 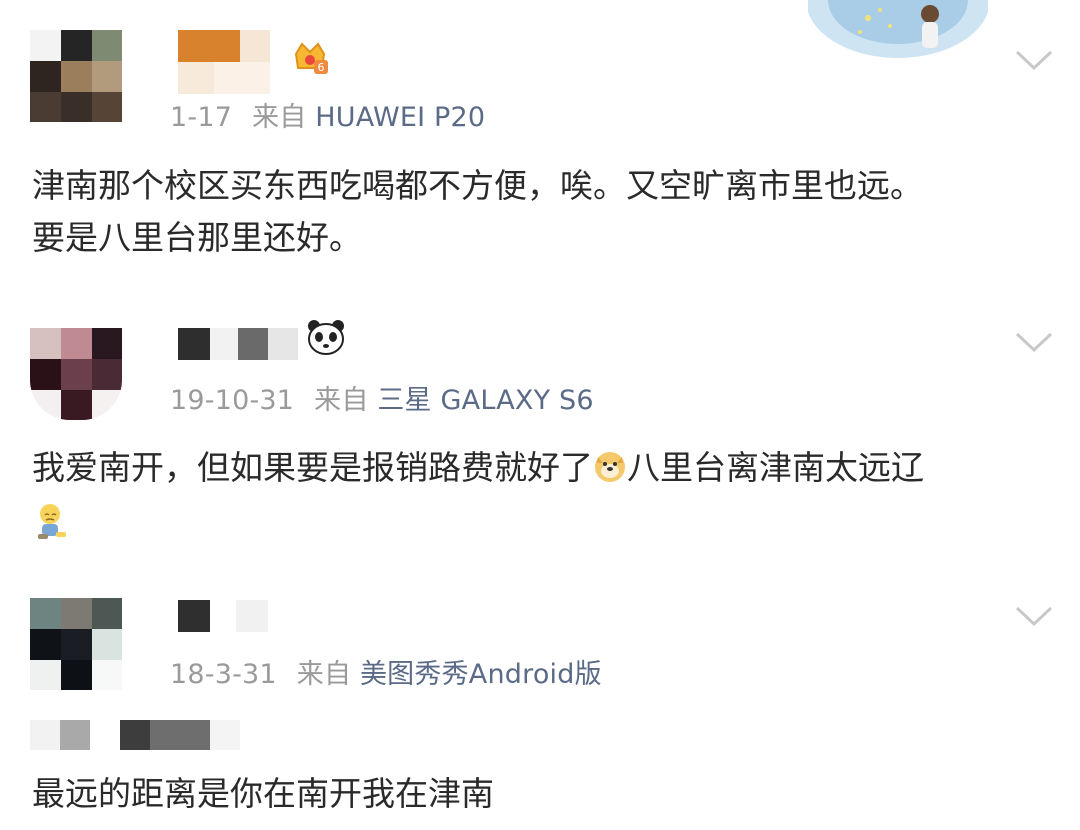 What do you see at coordinates (76, 644) in the screenshot?
I see `avatar` at bounding box center [76, 644].